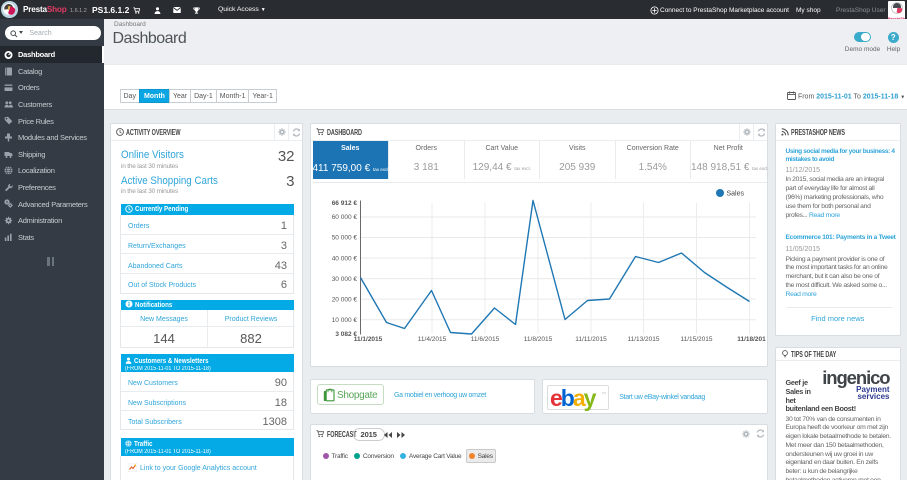 The width and height of the screenshot is (907, 480). I want to click on svg-text: 30 000 €, so click(344, 278).